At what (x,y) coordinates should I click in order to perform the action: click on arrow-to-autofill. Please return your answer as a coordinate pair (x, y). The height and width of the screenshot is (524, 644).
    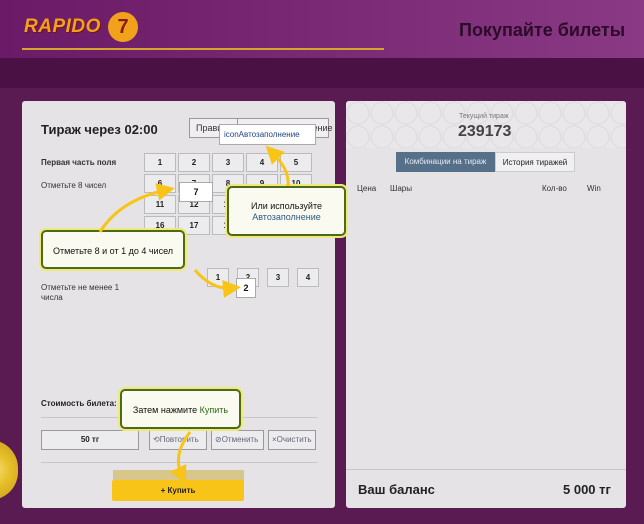
    Looking at the image, I should click on (277, 166).